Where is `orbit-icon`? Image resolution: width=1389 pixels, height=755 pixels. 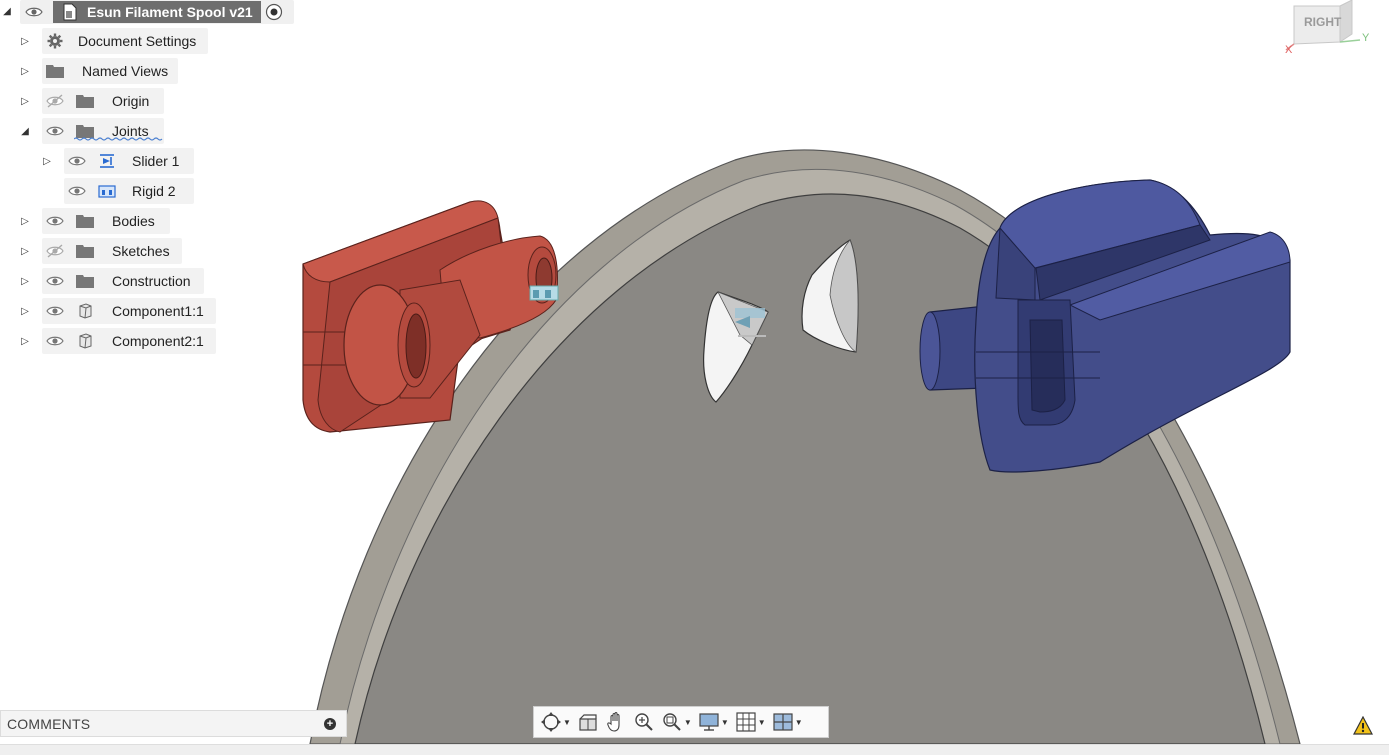
orbit-icon is located at coordinates (551, 722).